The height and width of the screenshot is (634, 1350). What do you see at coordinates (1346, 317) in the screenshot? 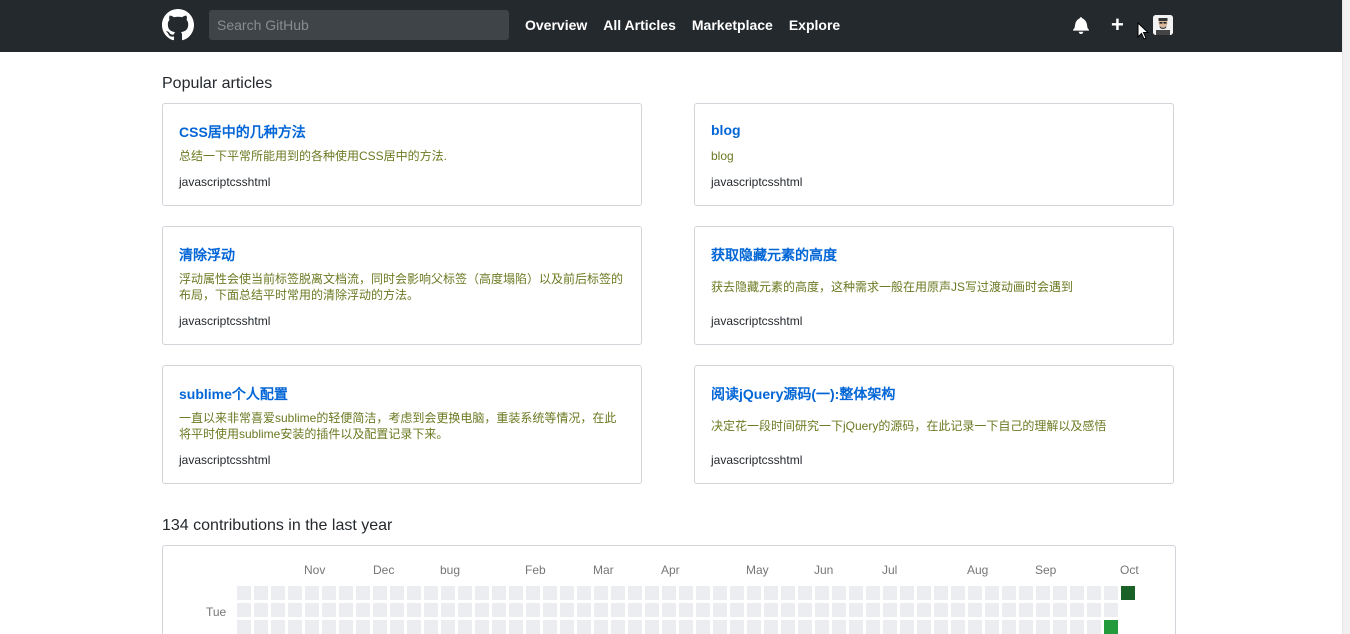
I see `page-scrollbar` at bounding box center [1346, 317].